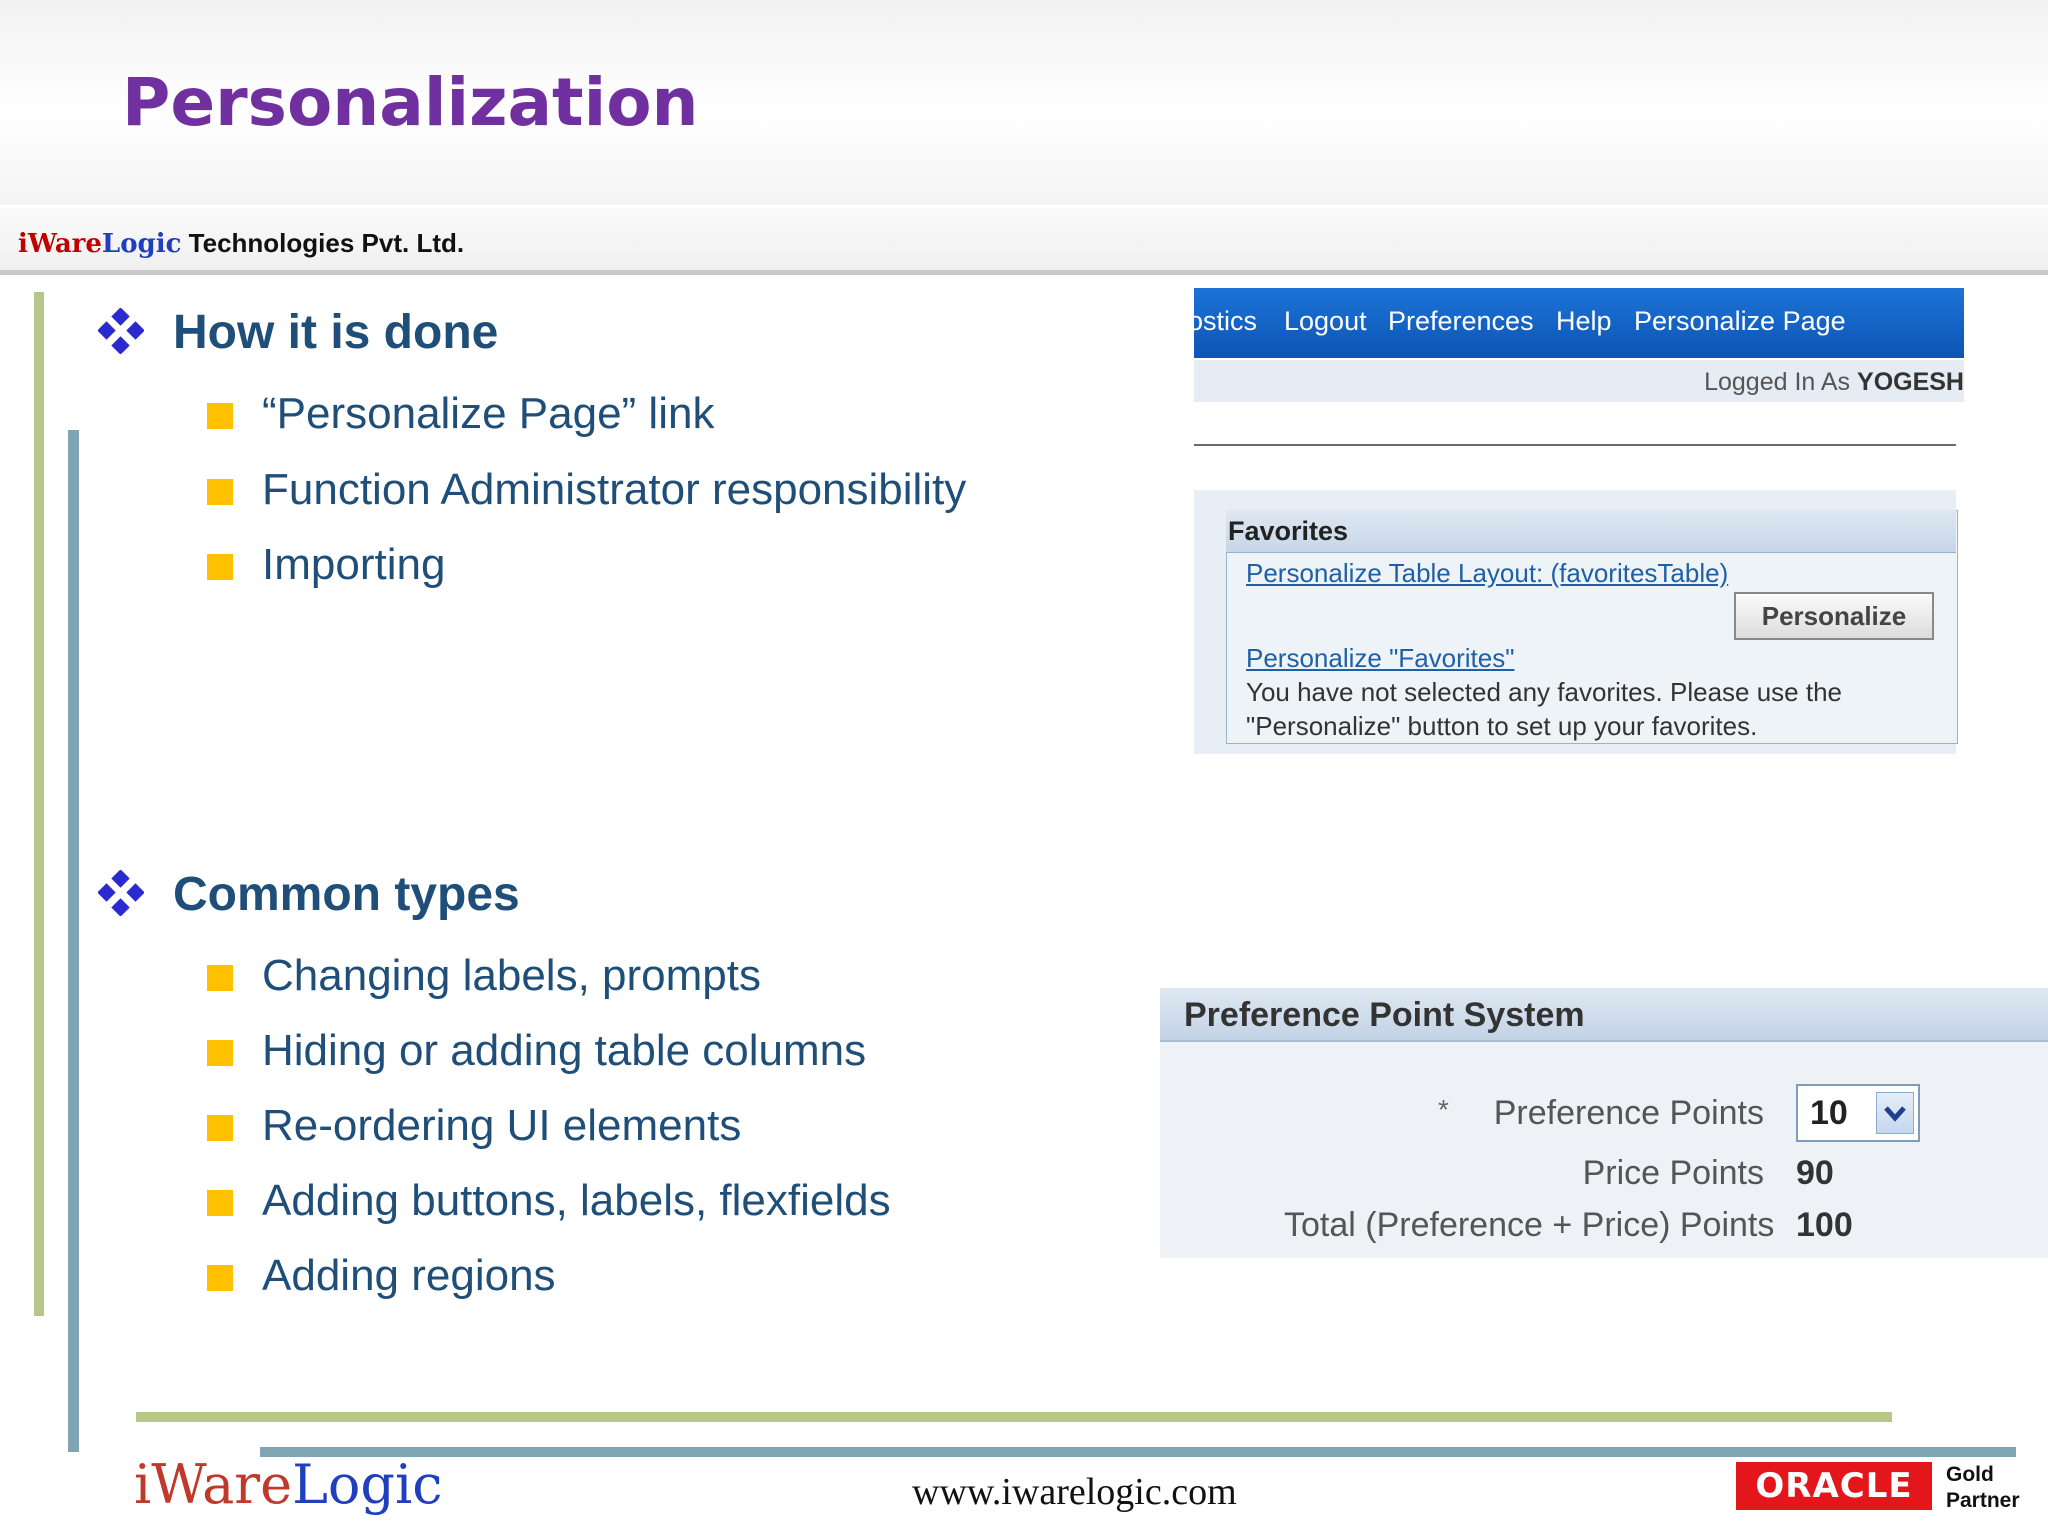 This screenshot has height=1536, width=2048. I want to click on chevron-down-icon, so click(1895, 1113).